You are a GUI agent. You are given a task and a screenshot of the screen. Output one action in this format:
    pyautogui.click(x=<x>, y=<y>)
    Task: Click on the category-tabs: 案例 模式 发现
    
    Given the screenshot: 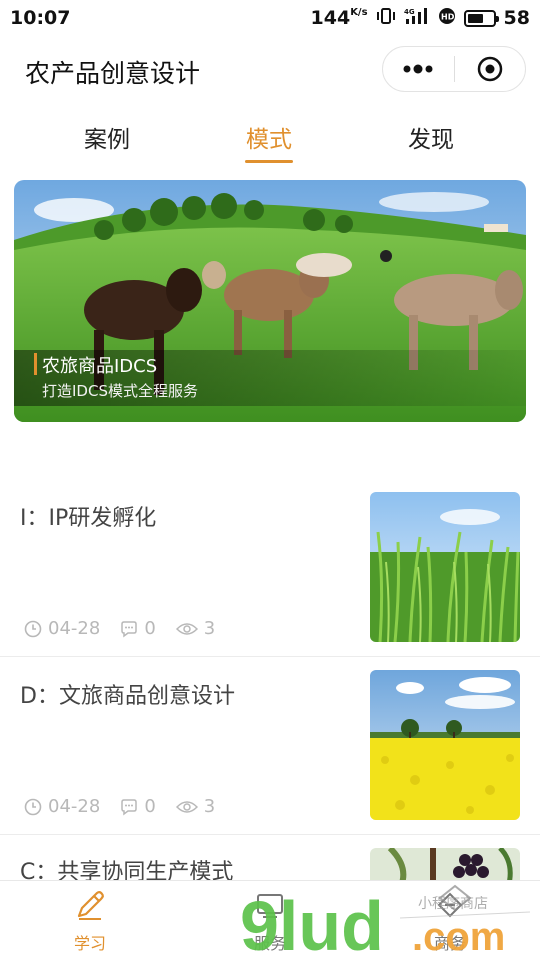 What is the action you would take?
    pyautogui.click(x=270, y=145)
    